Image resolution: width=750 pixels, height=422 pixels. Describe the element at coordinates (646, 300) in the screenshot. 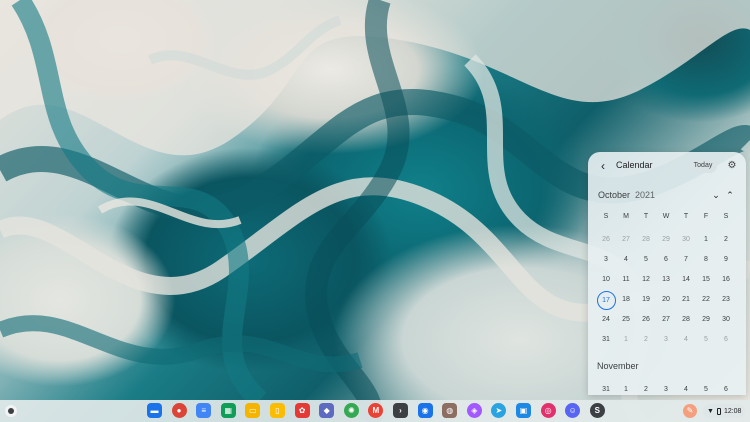

I see `calendar-day: 19` at that location.